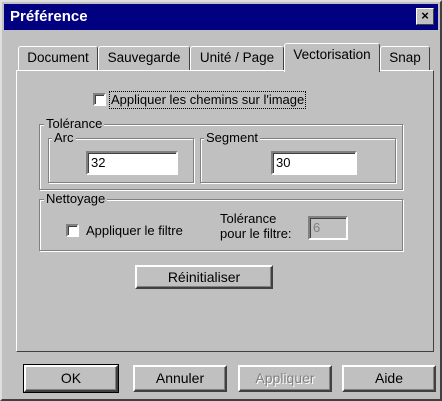 The height and width of the screenshot is (401, 442). I want to click on ok-button-label: OK, so click(71, 378).